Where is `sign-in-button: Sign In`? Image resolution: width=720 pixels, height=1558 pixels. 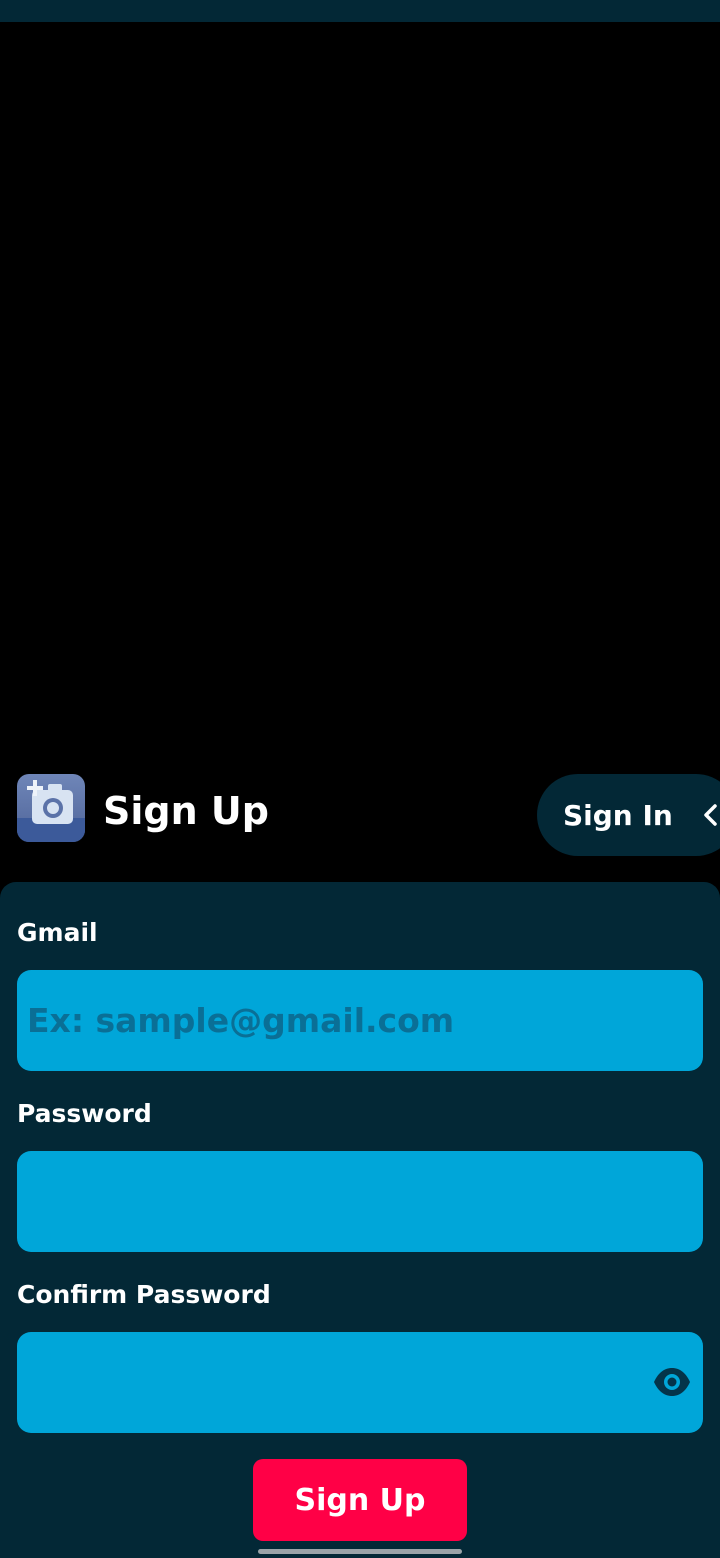
sign-in-button: Sign In is located at coordinates (628, 815).